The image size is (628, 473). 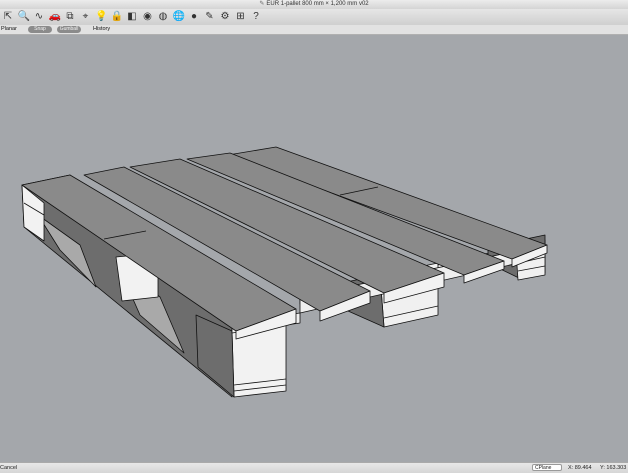 I want to click on point-edit-icon: ⌖, so click(x=86, y=16).